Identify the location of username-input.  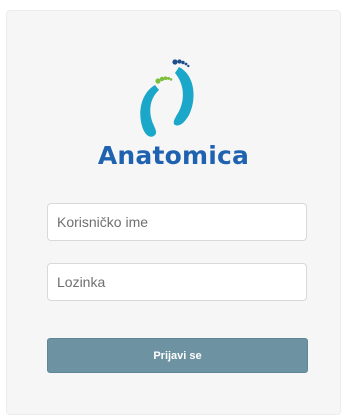
(177, 222).